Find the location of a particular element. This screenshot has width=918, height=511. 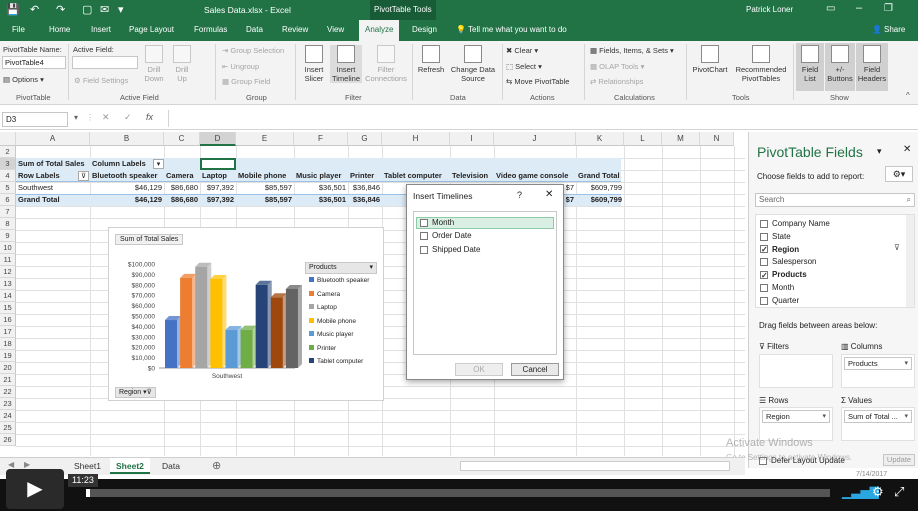

group-field-button: ▦ Group Field is located at coordinates (246, 81).